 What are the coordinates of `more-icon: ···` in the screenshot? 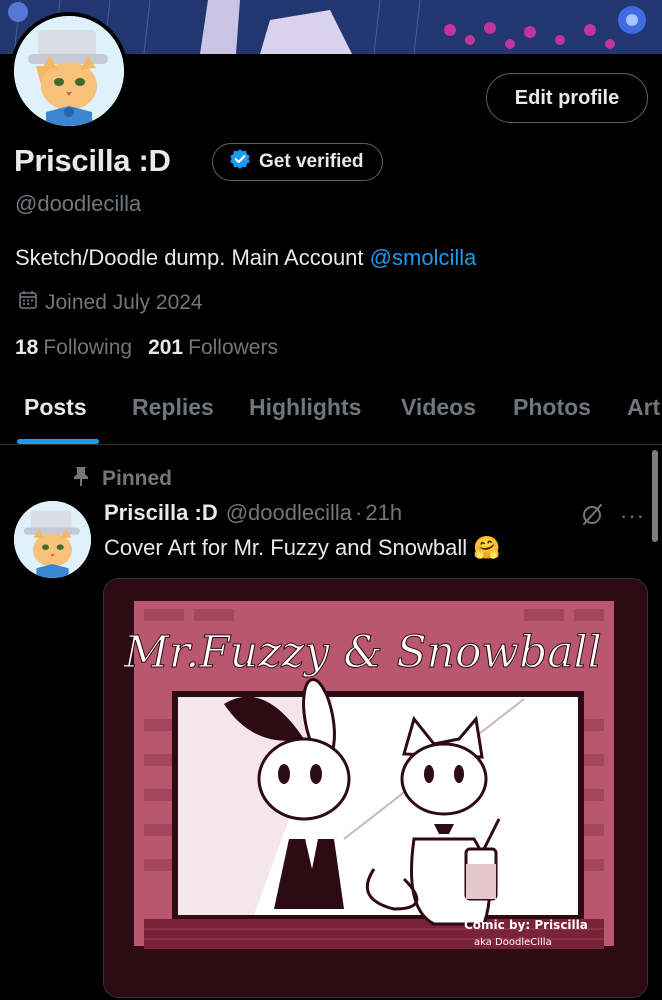 It's located at (632, 516).